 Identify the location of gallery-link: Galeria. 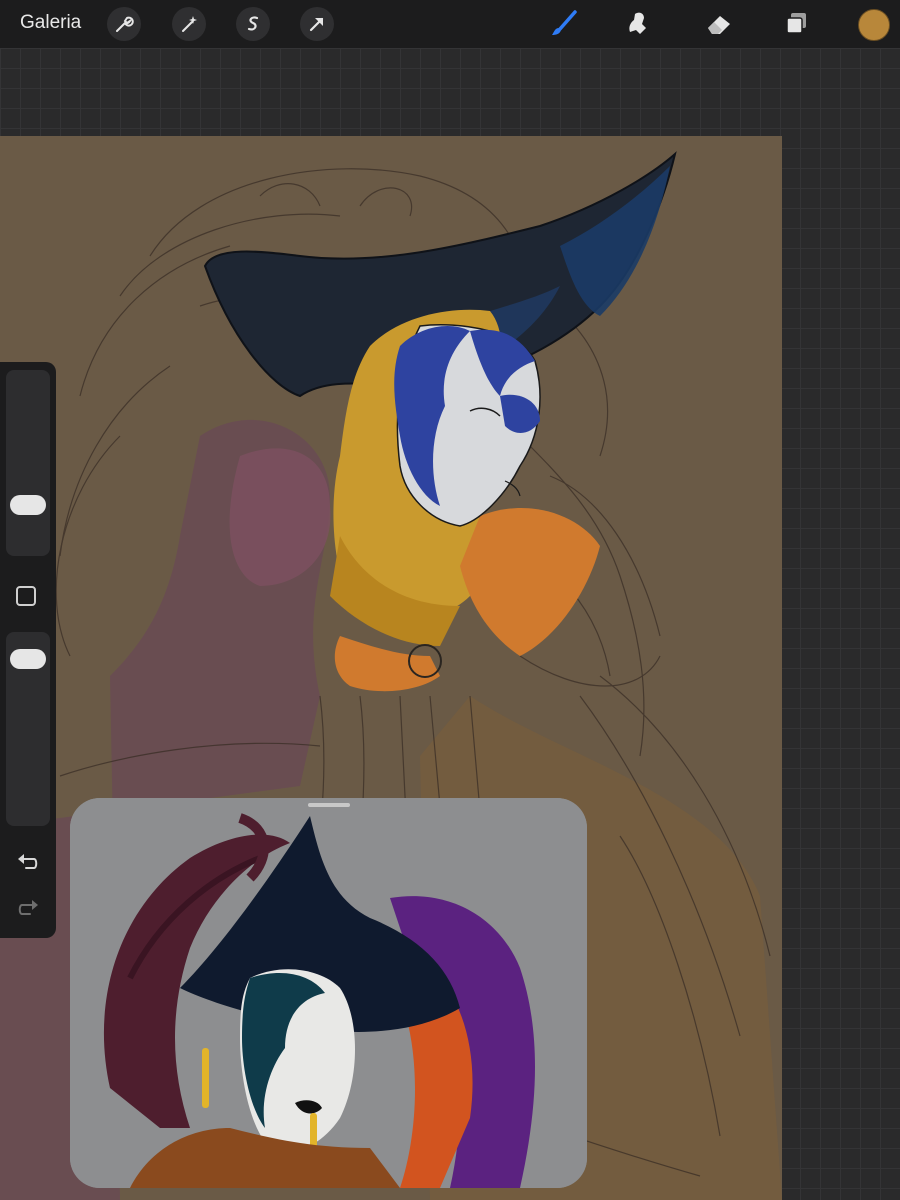
(50, 23).